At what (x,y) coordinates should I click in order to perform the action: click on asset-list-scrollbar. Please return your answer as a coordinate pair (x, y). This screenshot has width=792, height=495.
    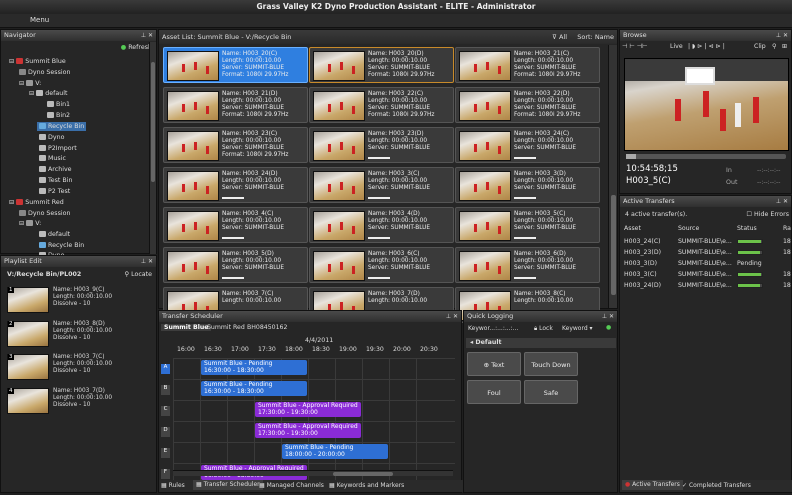
    Looking at the image, I should click on (612, 176).